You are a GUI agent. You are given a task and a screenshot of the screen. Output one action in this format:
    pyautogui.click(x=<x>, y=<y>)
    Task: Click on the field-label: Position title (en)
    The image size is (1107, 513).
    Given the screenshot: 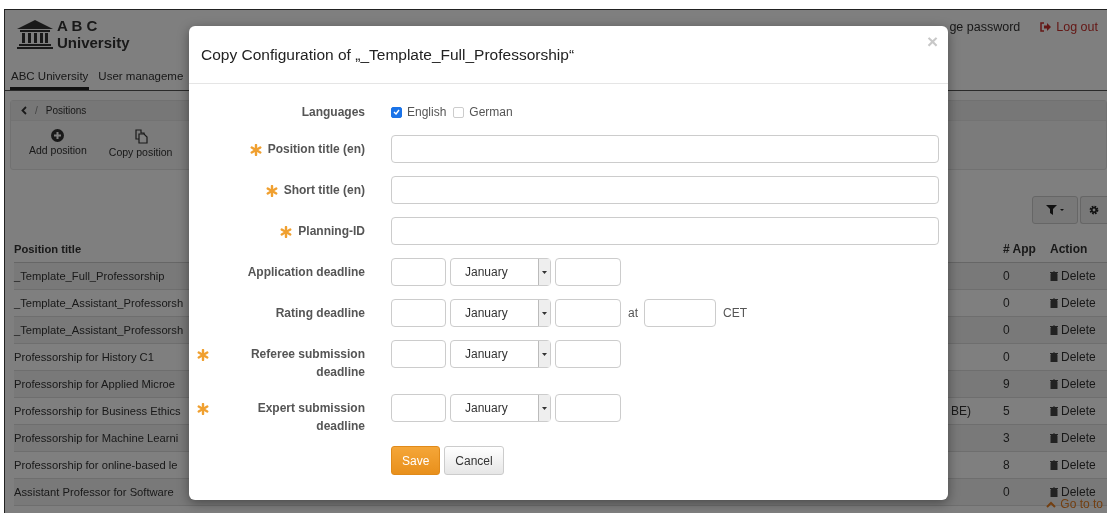 What is the action you would take?
    pyautogui.click(x=316, y=149)
    